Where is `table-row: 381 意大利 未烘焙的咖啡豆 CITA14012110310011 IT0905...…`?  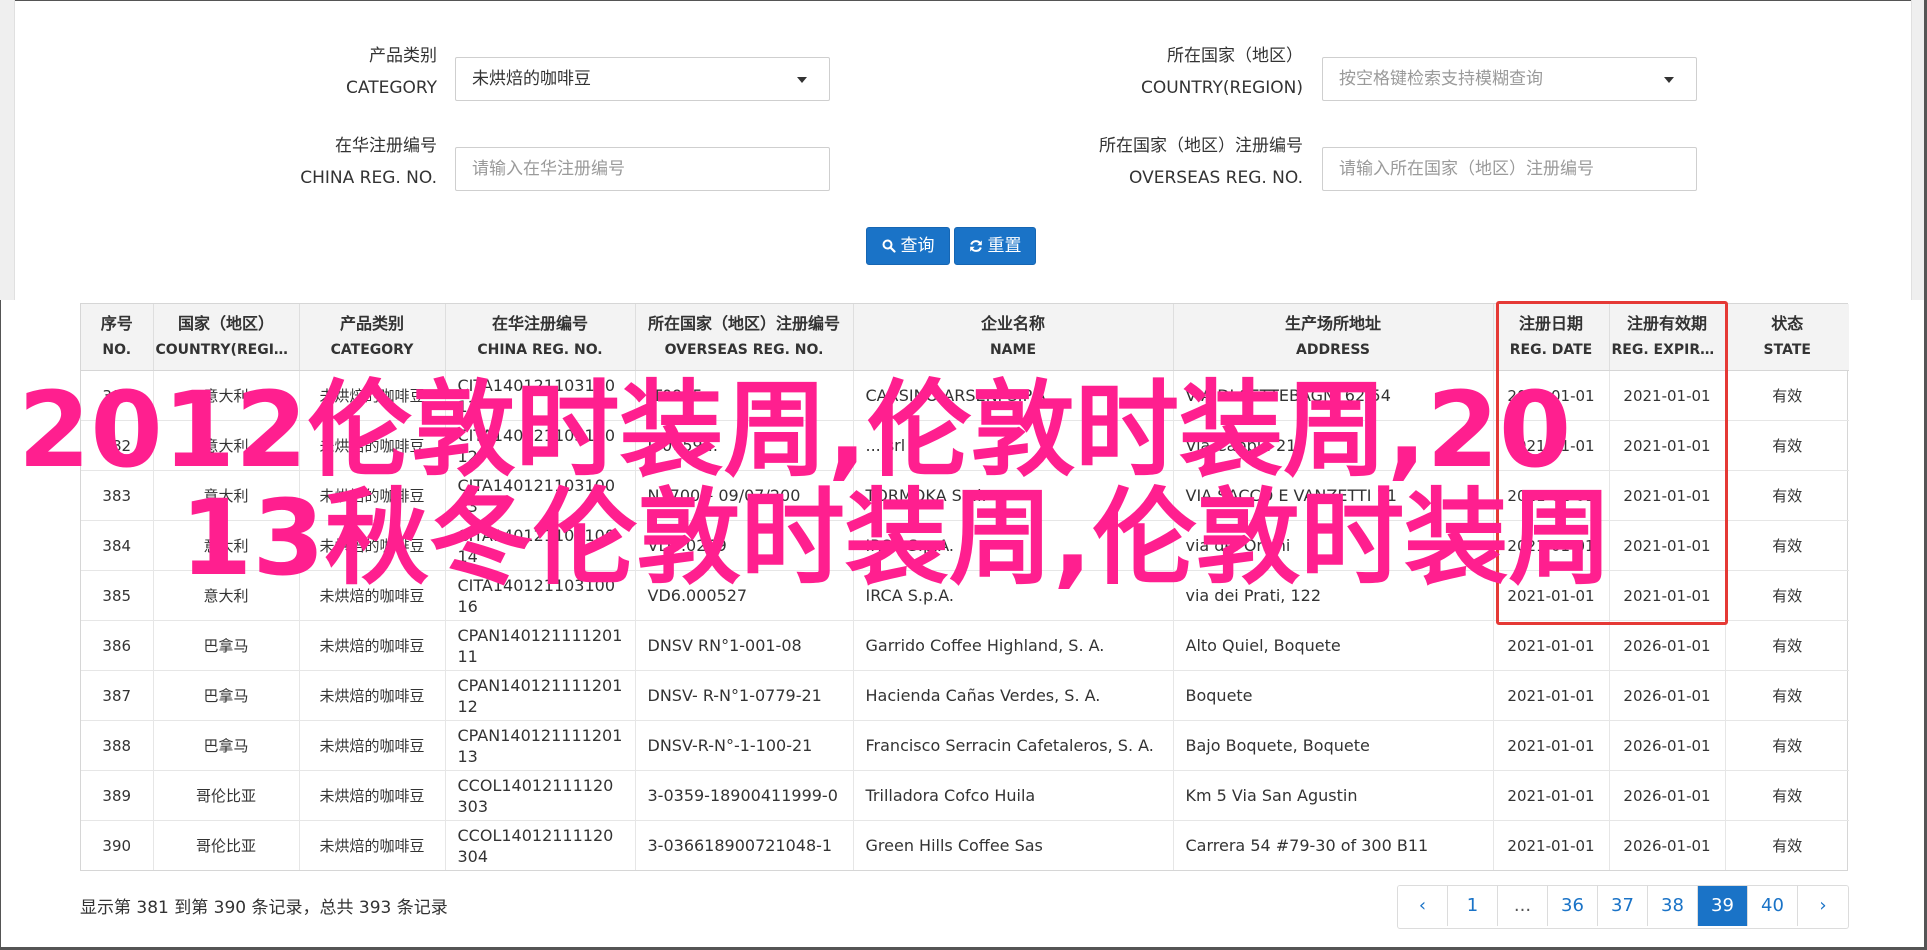 table-row: 381 意大利 未烘焙的咖啡豆 CITA14012110310011 IT0905...… is located at coordinates (965, 395).